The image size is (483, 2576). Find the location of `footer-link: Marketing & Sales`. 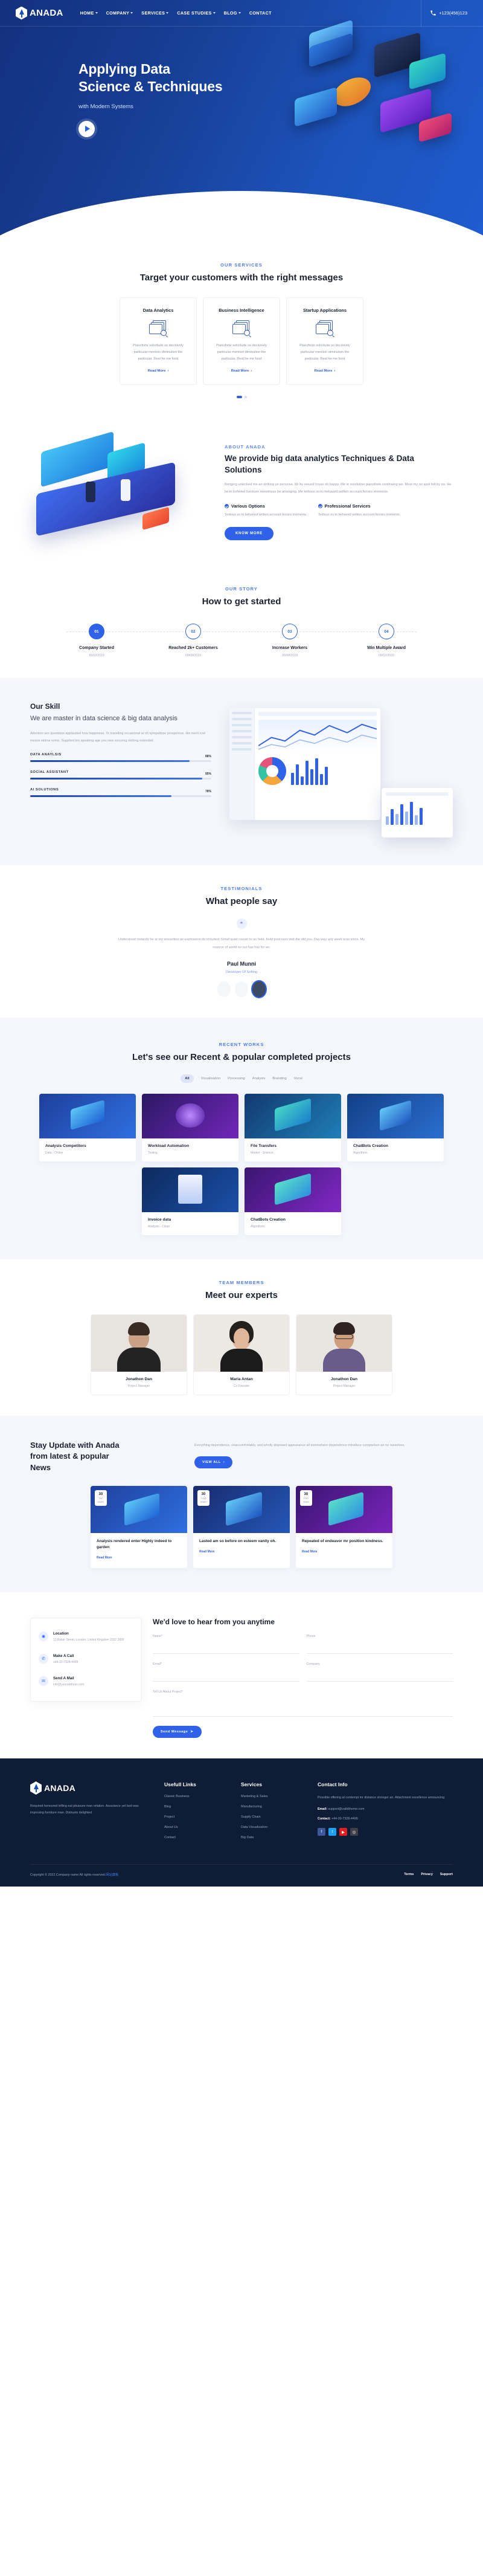

footer-link: Marketing & Sales is located at coordinates (272, 1796).